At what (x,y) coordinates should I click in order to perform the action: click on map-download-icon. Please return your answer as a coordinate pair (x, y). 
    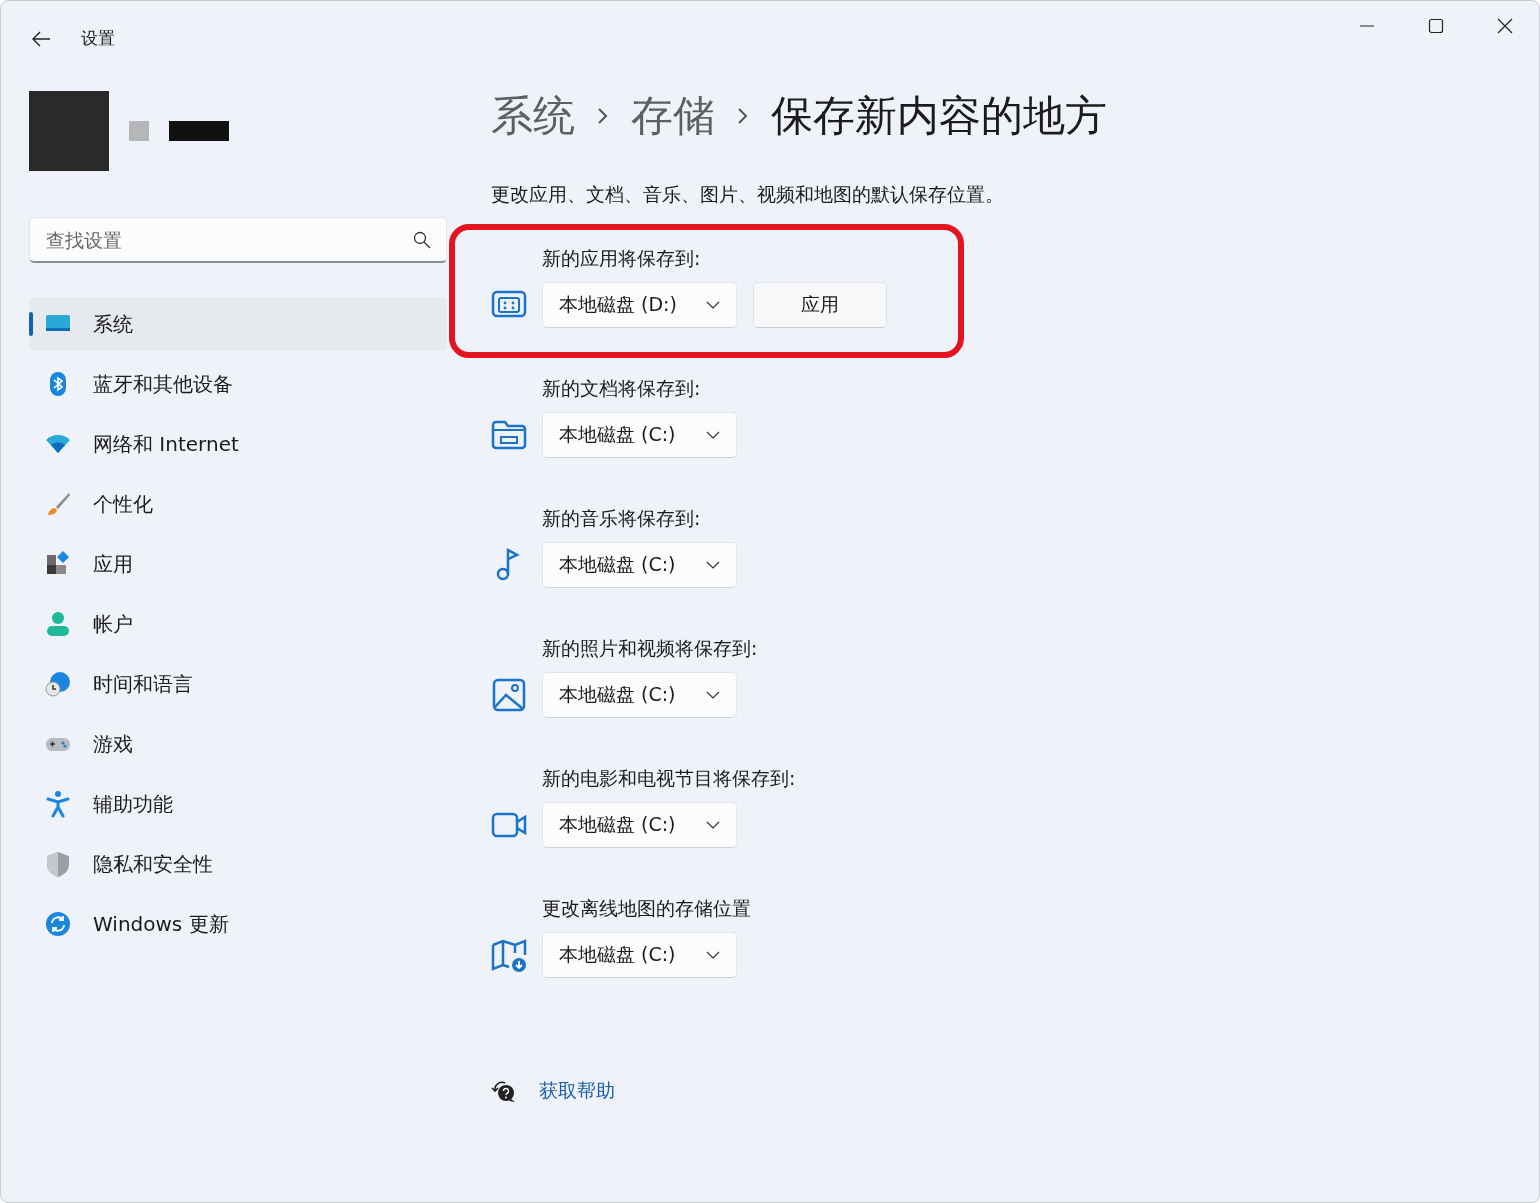
    Looking at the image, I should click on (509, 955).